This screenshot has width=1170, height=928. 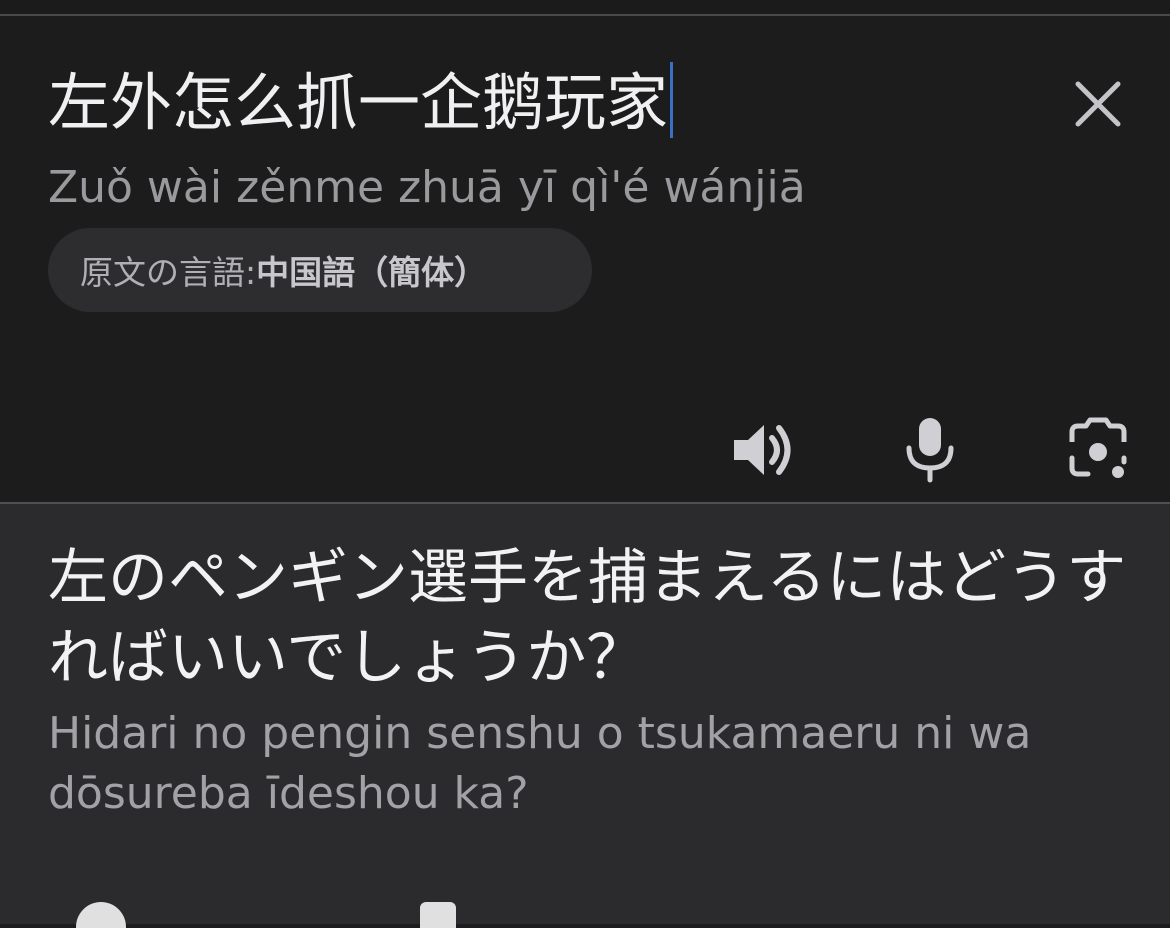 I want to click on top-strip, so click(x=585, y=7).